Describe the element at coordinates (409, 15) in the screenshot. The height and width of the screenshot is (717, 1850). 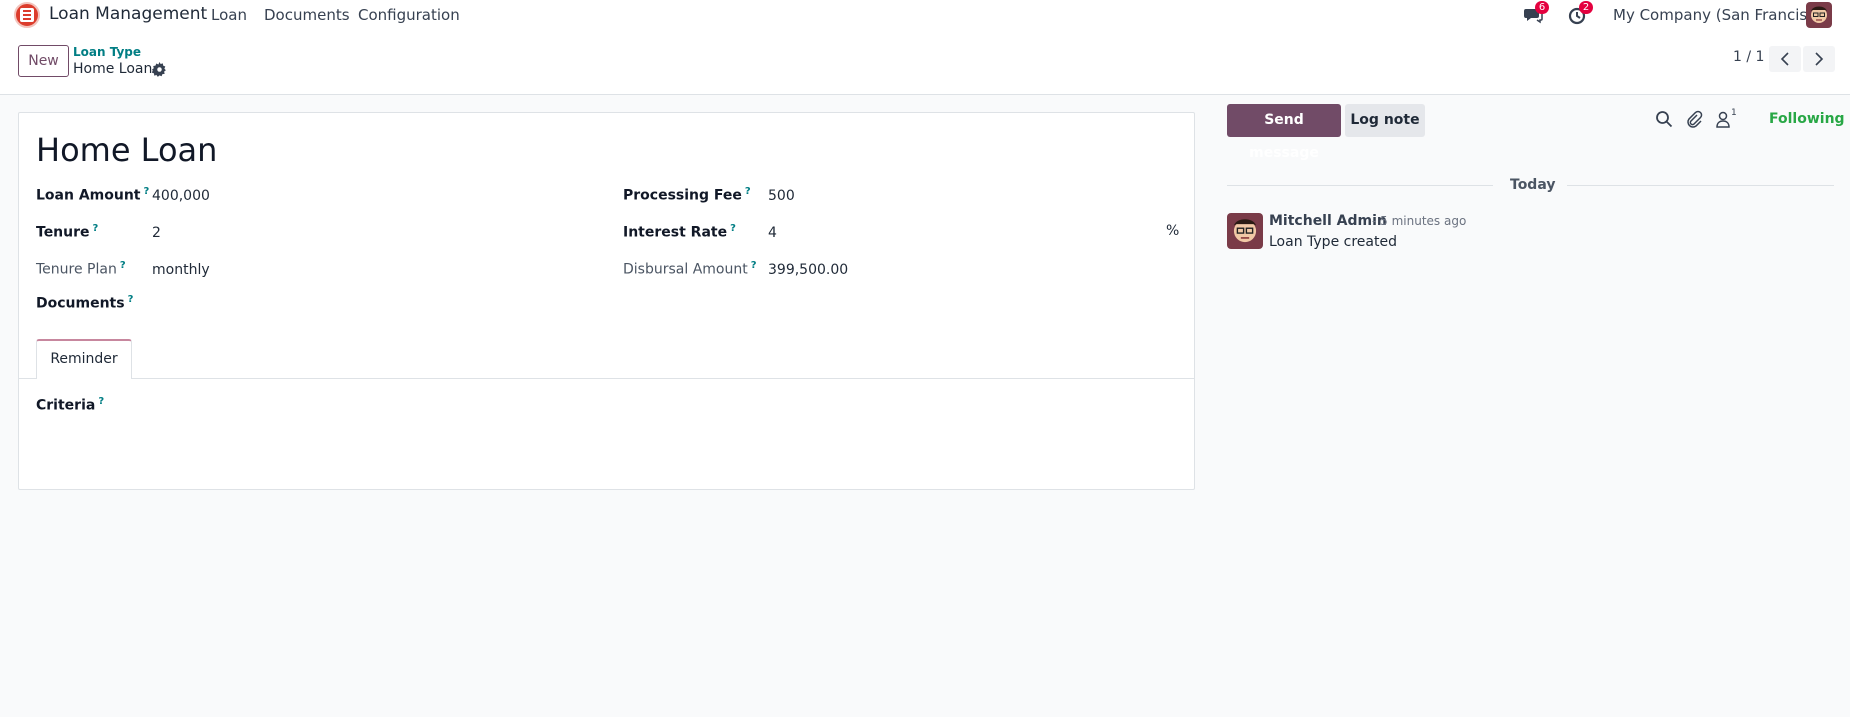
I see `menu-configuration: Configuration` at that location.